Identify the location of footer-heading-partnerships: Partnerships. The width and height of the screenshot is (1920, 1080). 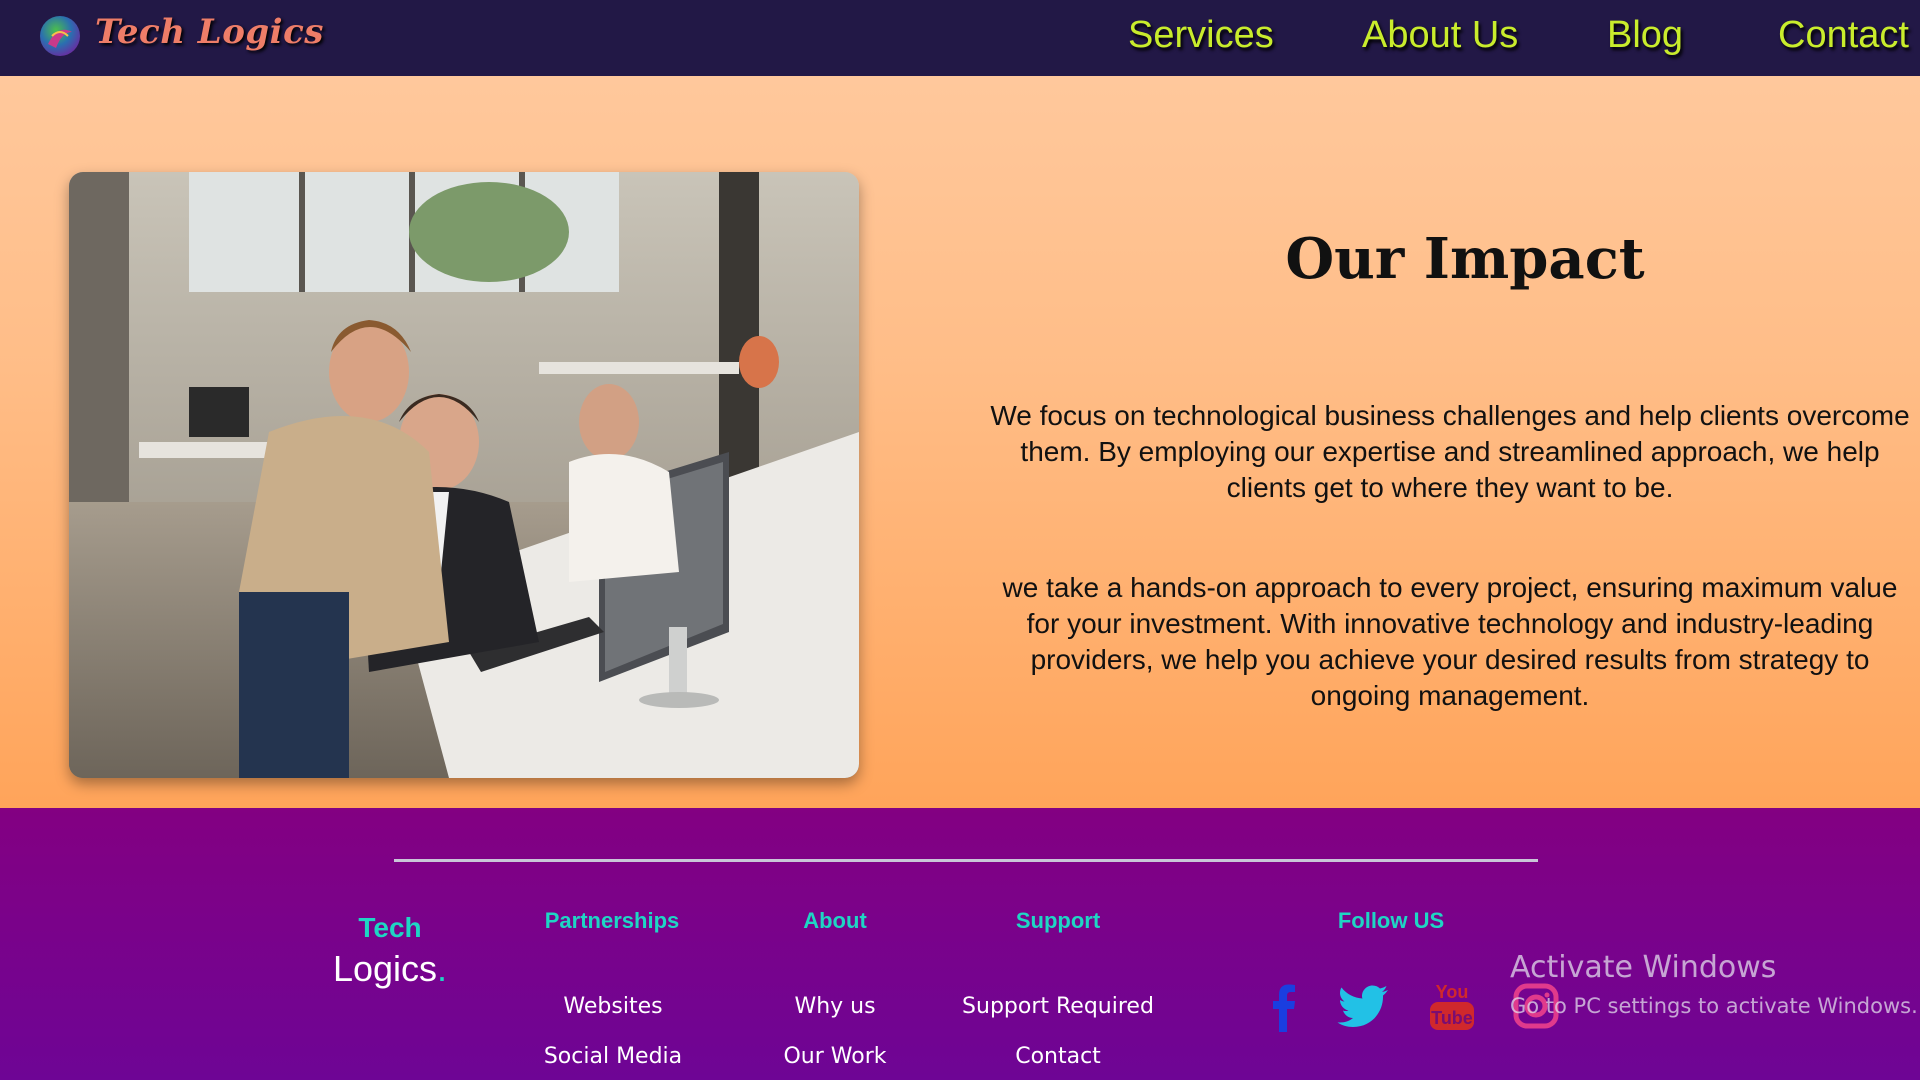
(612, 920).